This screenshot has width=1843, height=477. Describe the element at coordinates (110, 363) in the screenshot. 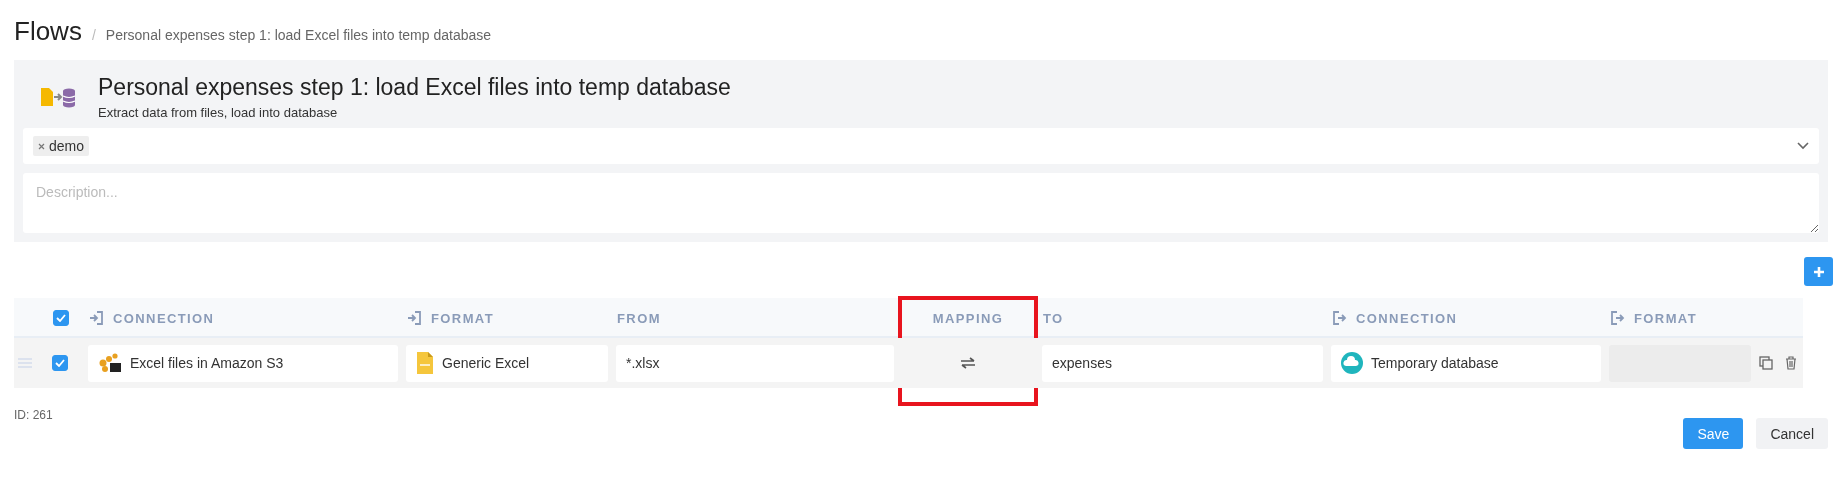

I see `cubes-icon` at that location.